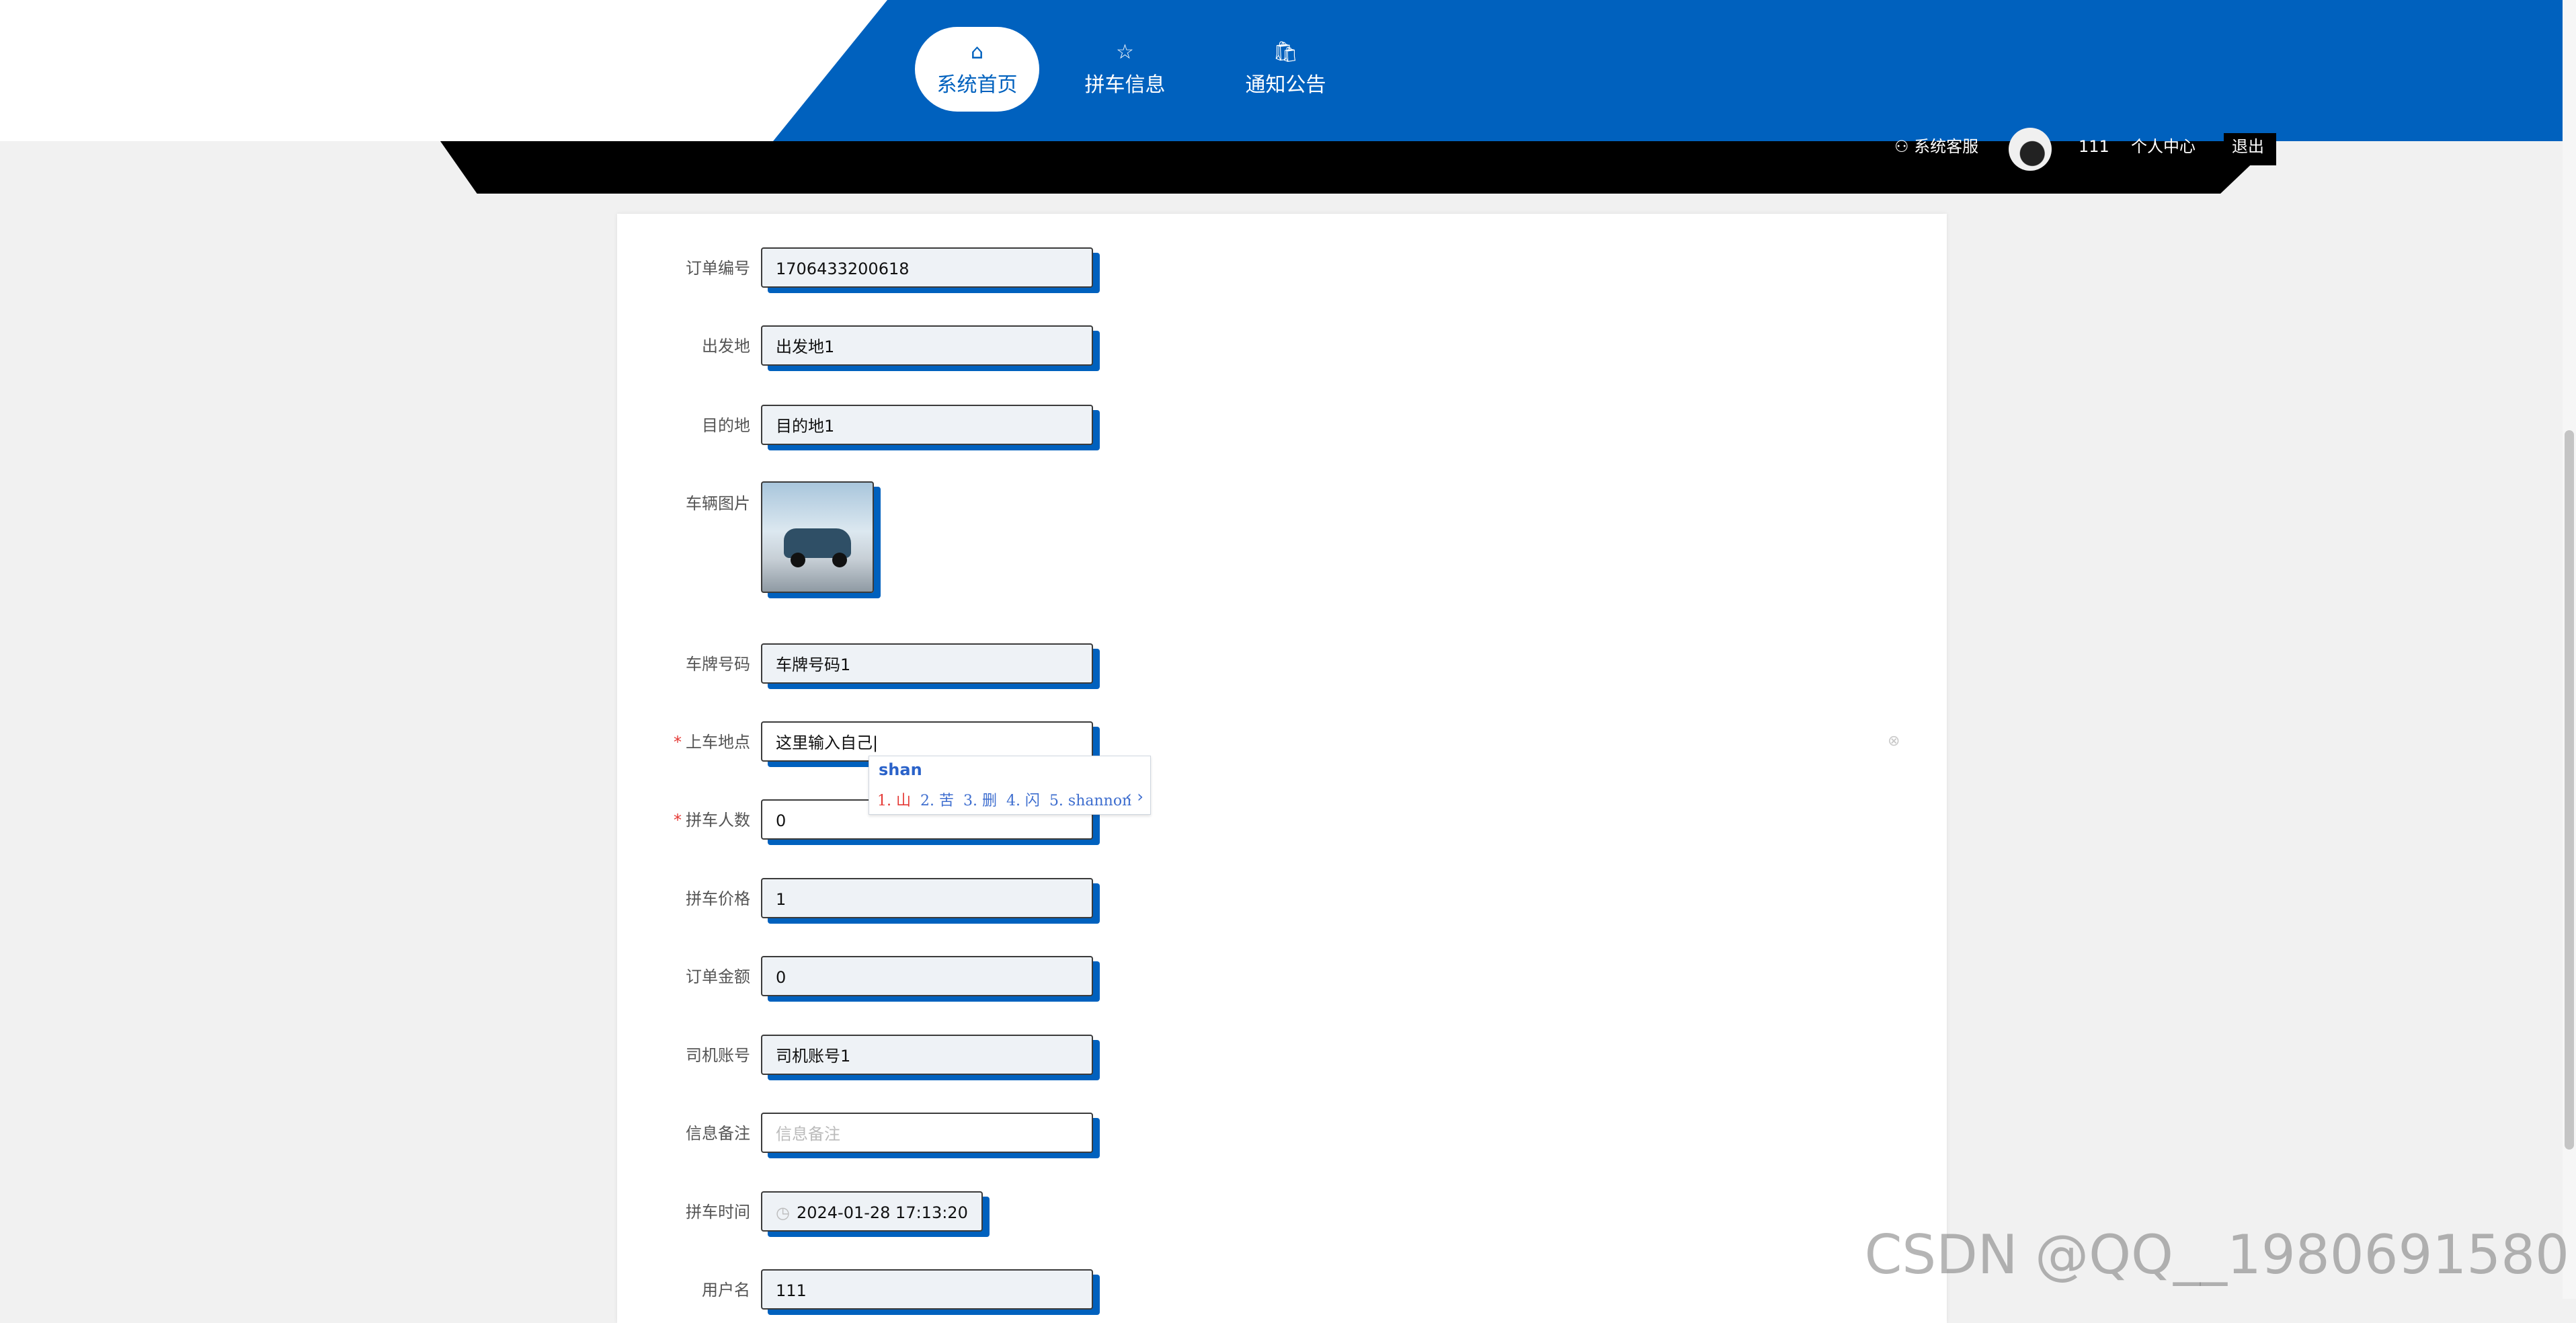  I want to click on driver-field: 司机账号1, so click(927, 1055).